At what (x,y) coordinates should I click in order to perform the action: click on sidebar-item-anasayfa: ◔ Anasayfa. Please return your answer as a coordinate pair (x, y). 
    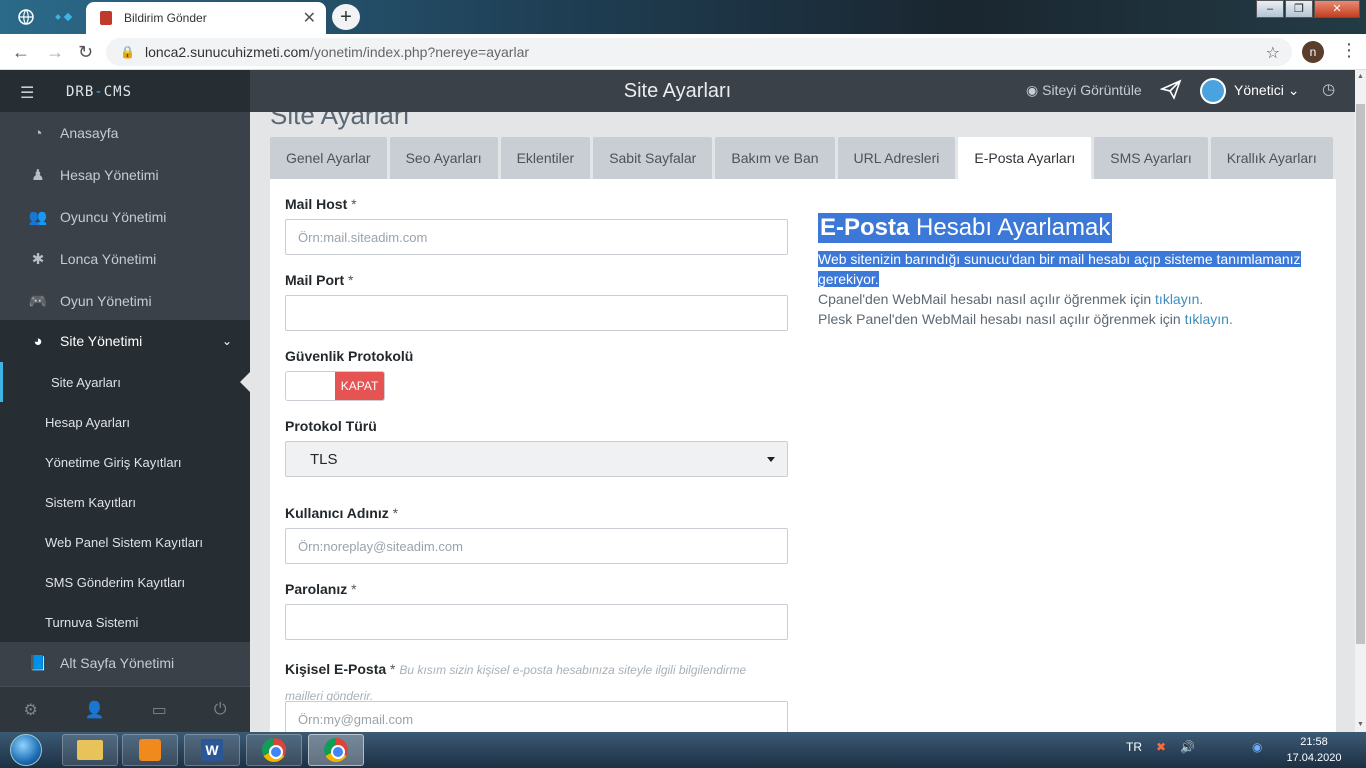
    Looking at the image, I should click on (125, 133).